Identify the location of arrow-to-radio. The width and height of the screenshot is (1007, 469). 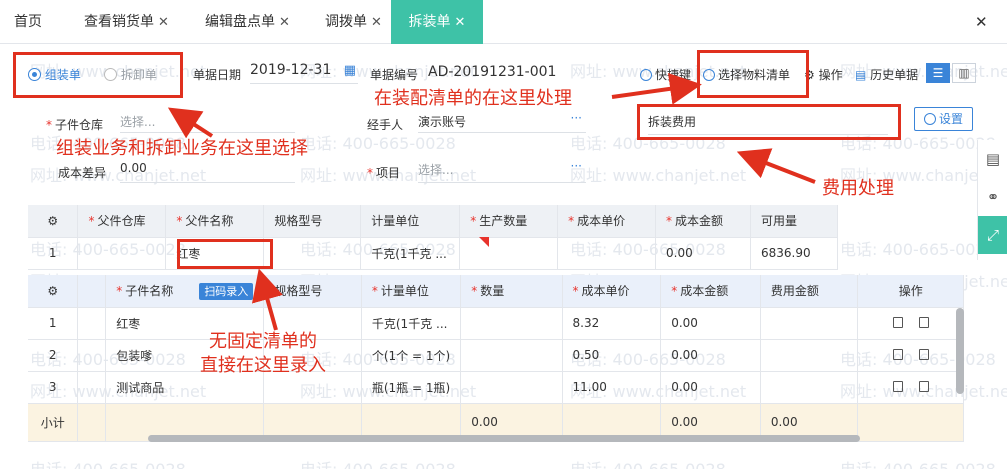
(190, 123).